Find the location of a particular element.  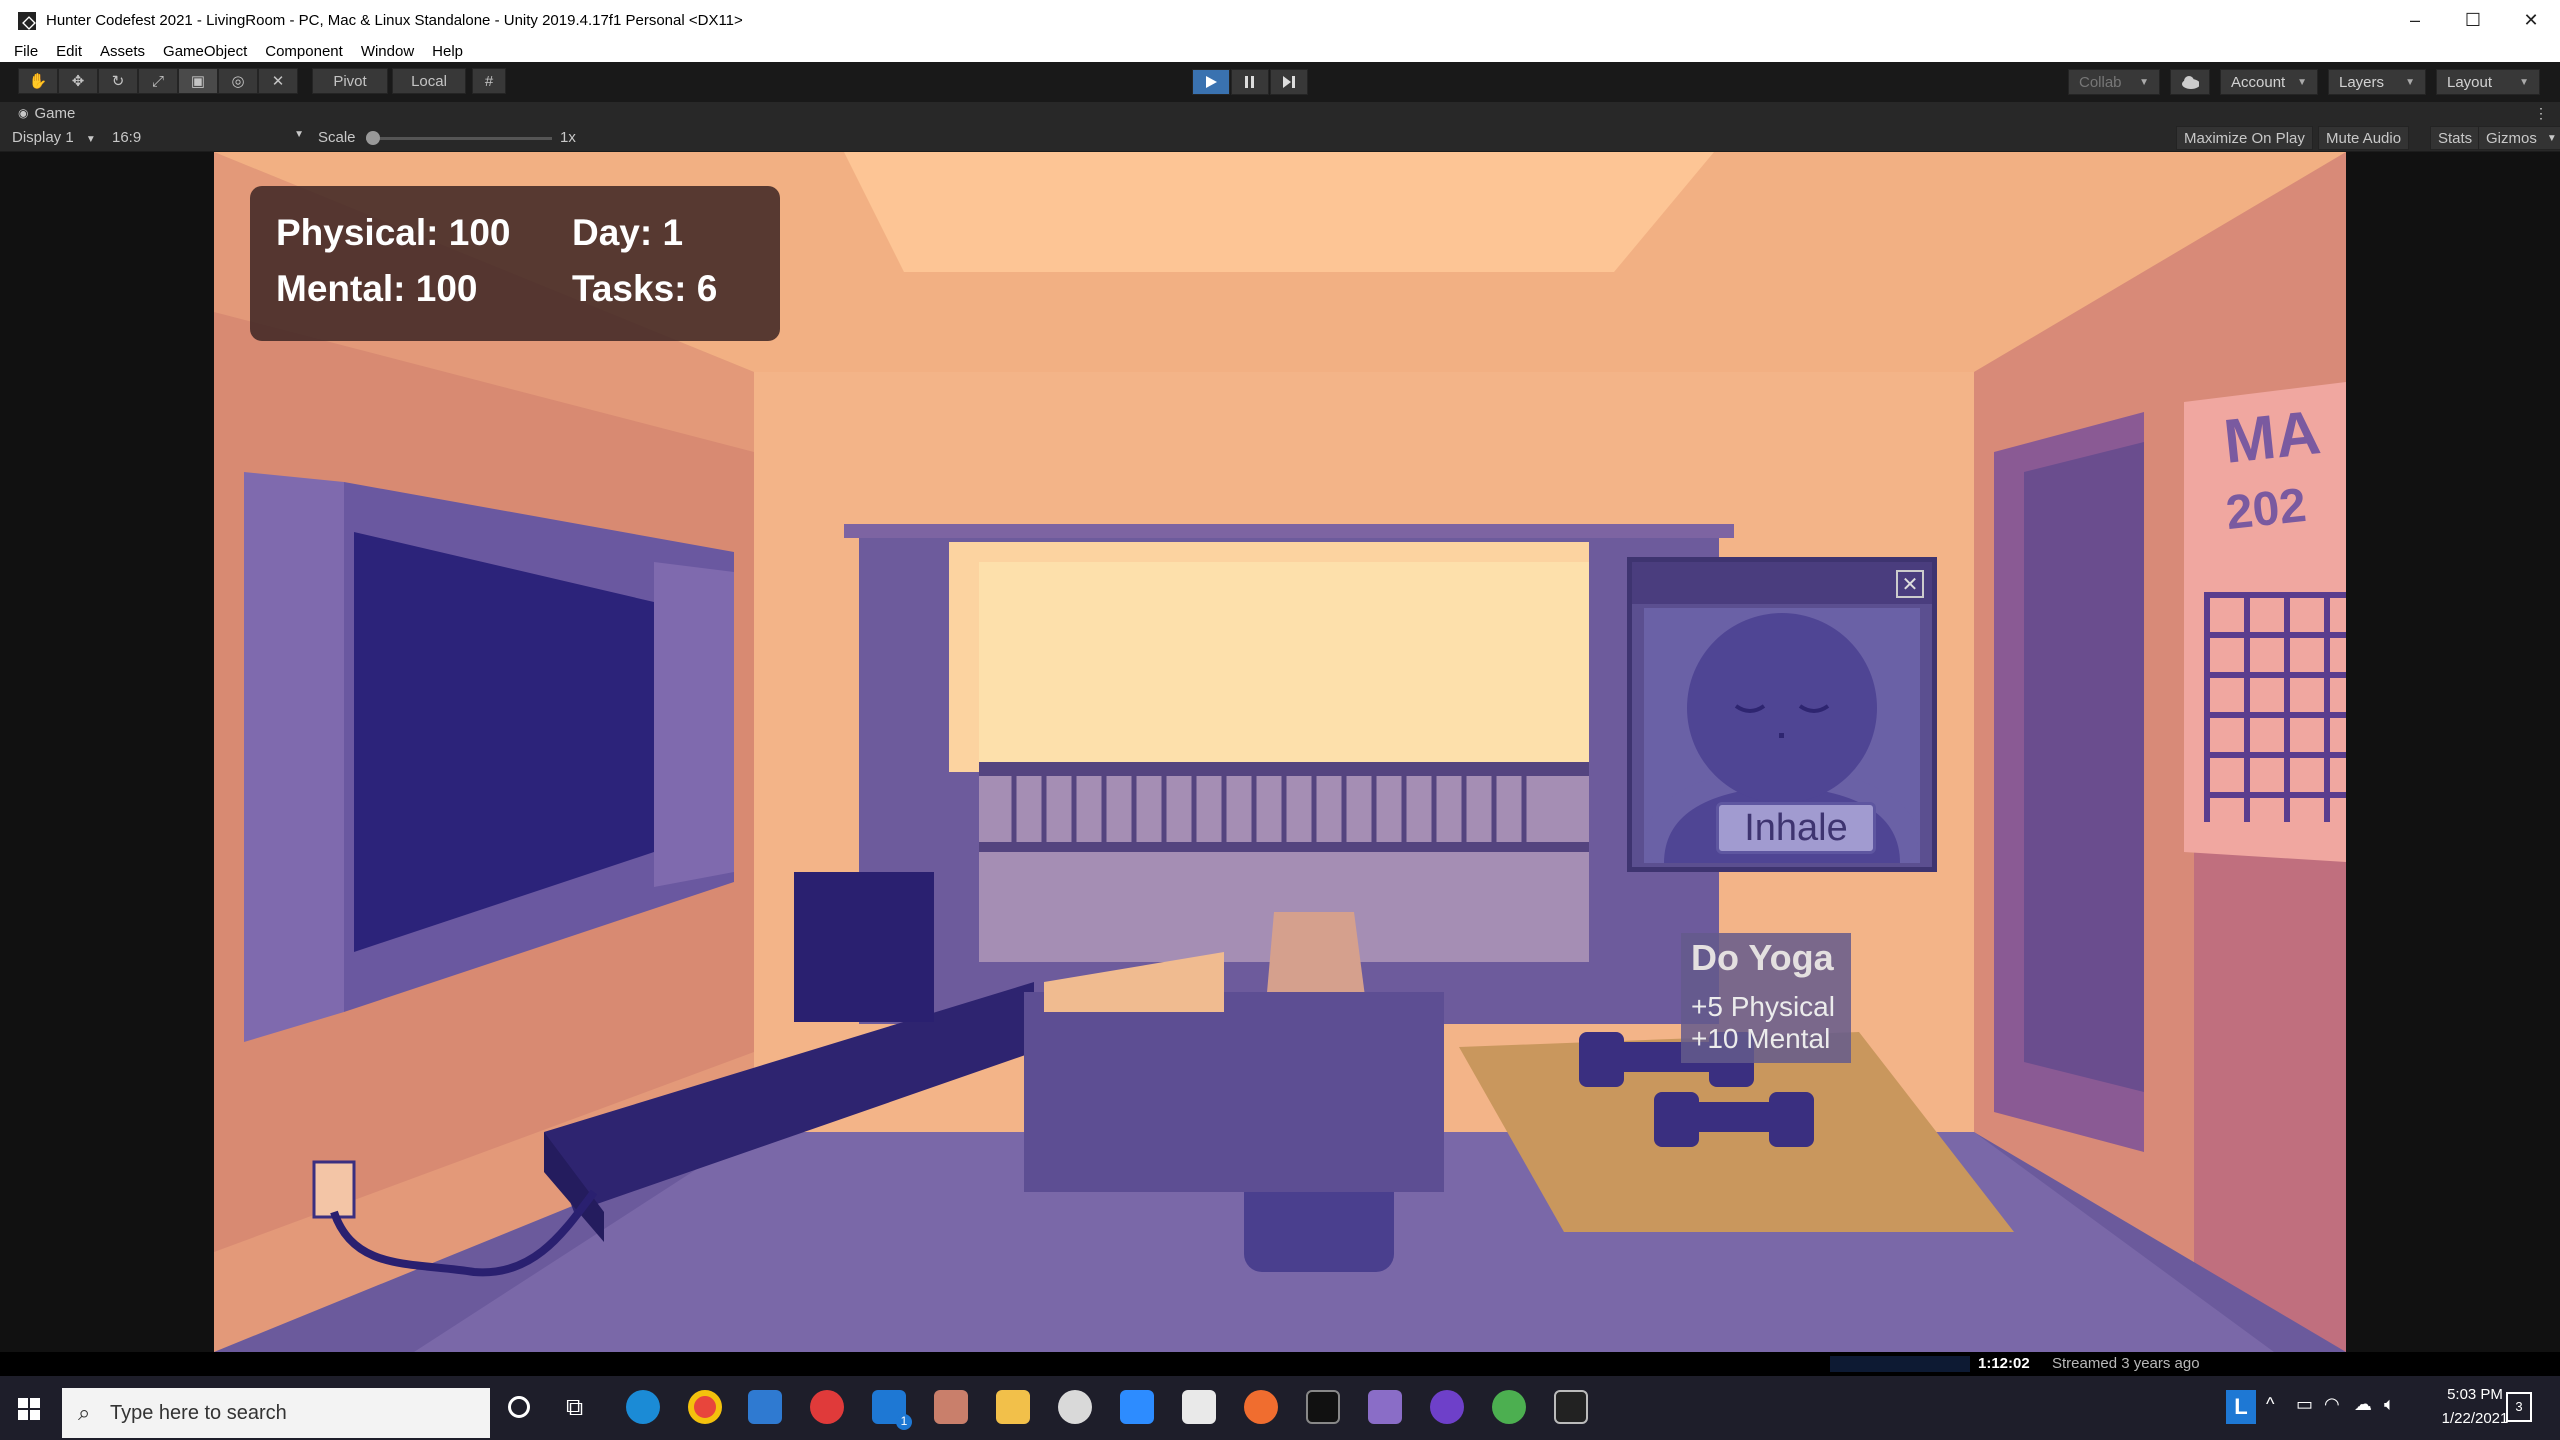

chrome-icon is located at coordinates (705, 1407).